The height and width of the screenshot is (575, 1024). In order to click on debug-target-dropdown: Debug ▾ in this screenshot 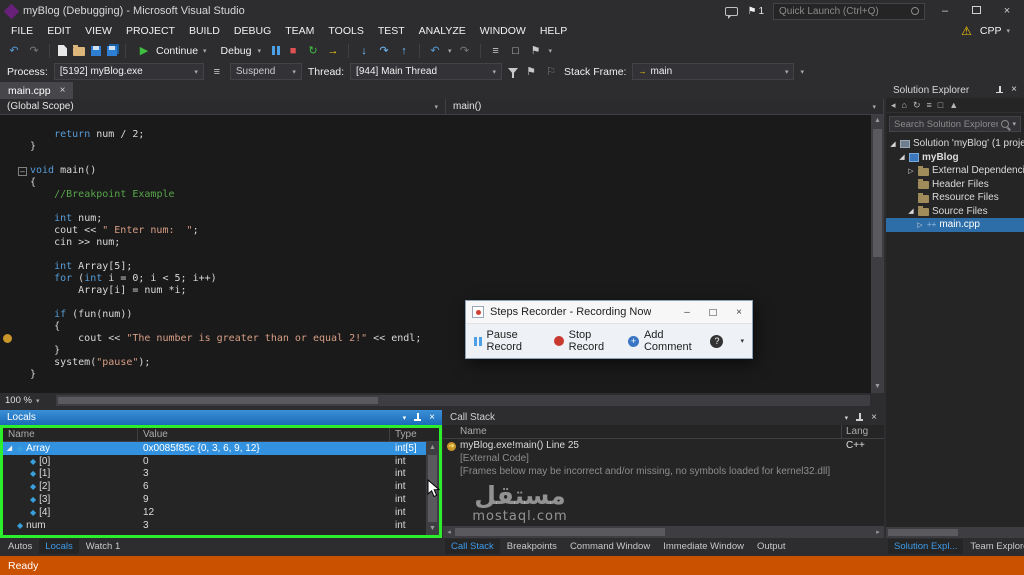, I will do `click(241, 51)`.